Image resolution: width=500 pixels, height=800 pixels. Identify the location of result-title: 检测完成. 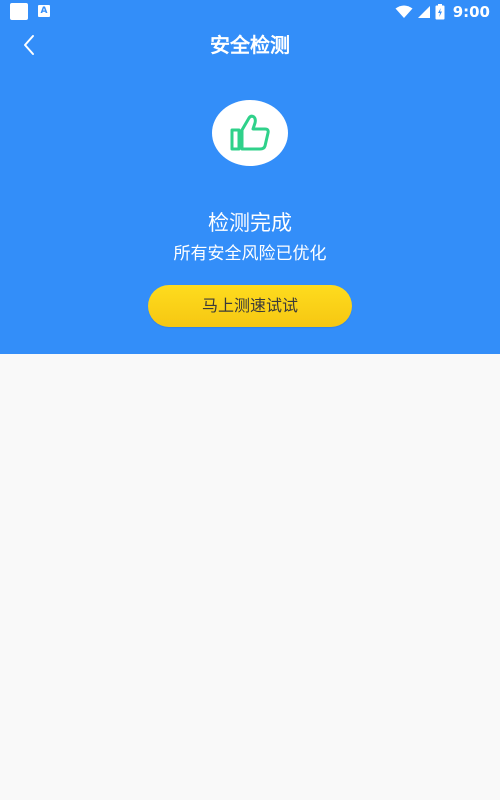
(250, 223).